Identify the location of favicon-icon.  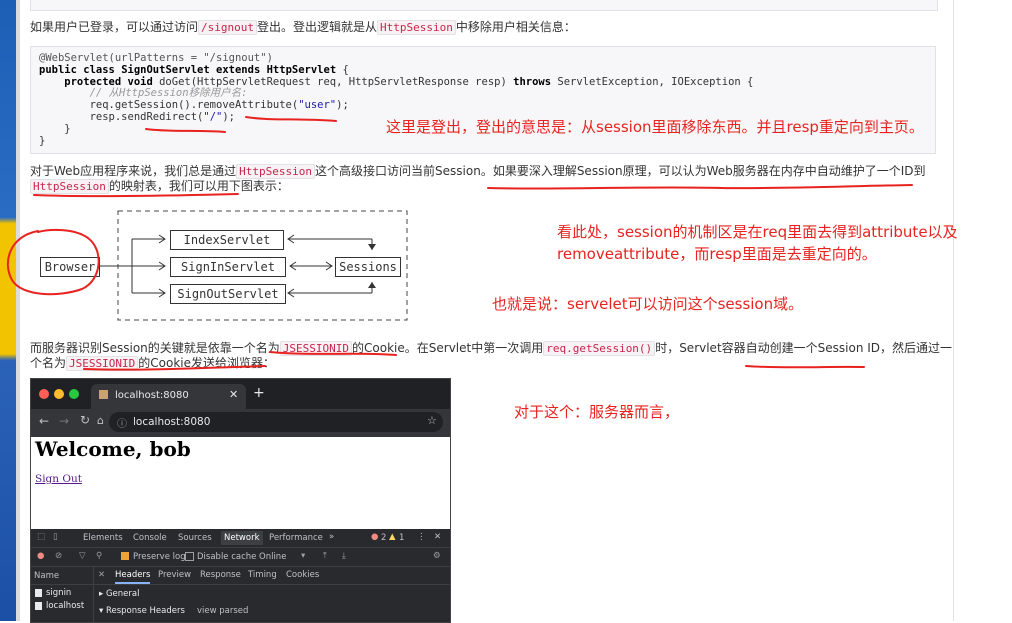
(103, 394).